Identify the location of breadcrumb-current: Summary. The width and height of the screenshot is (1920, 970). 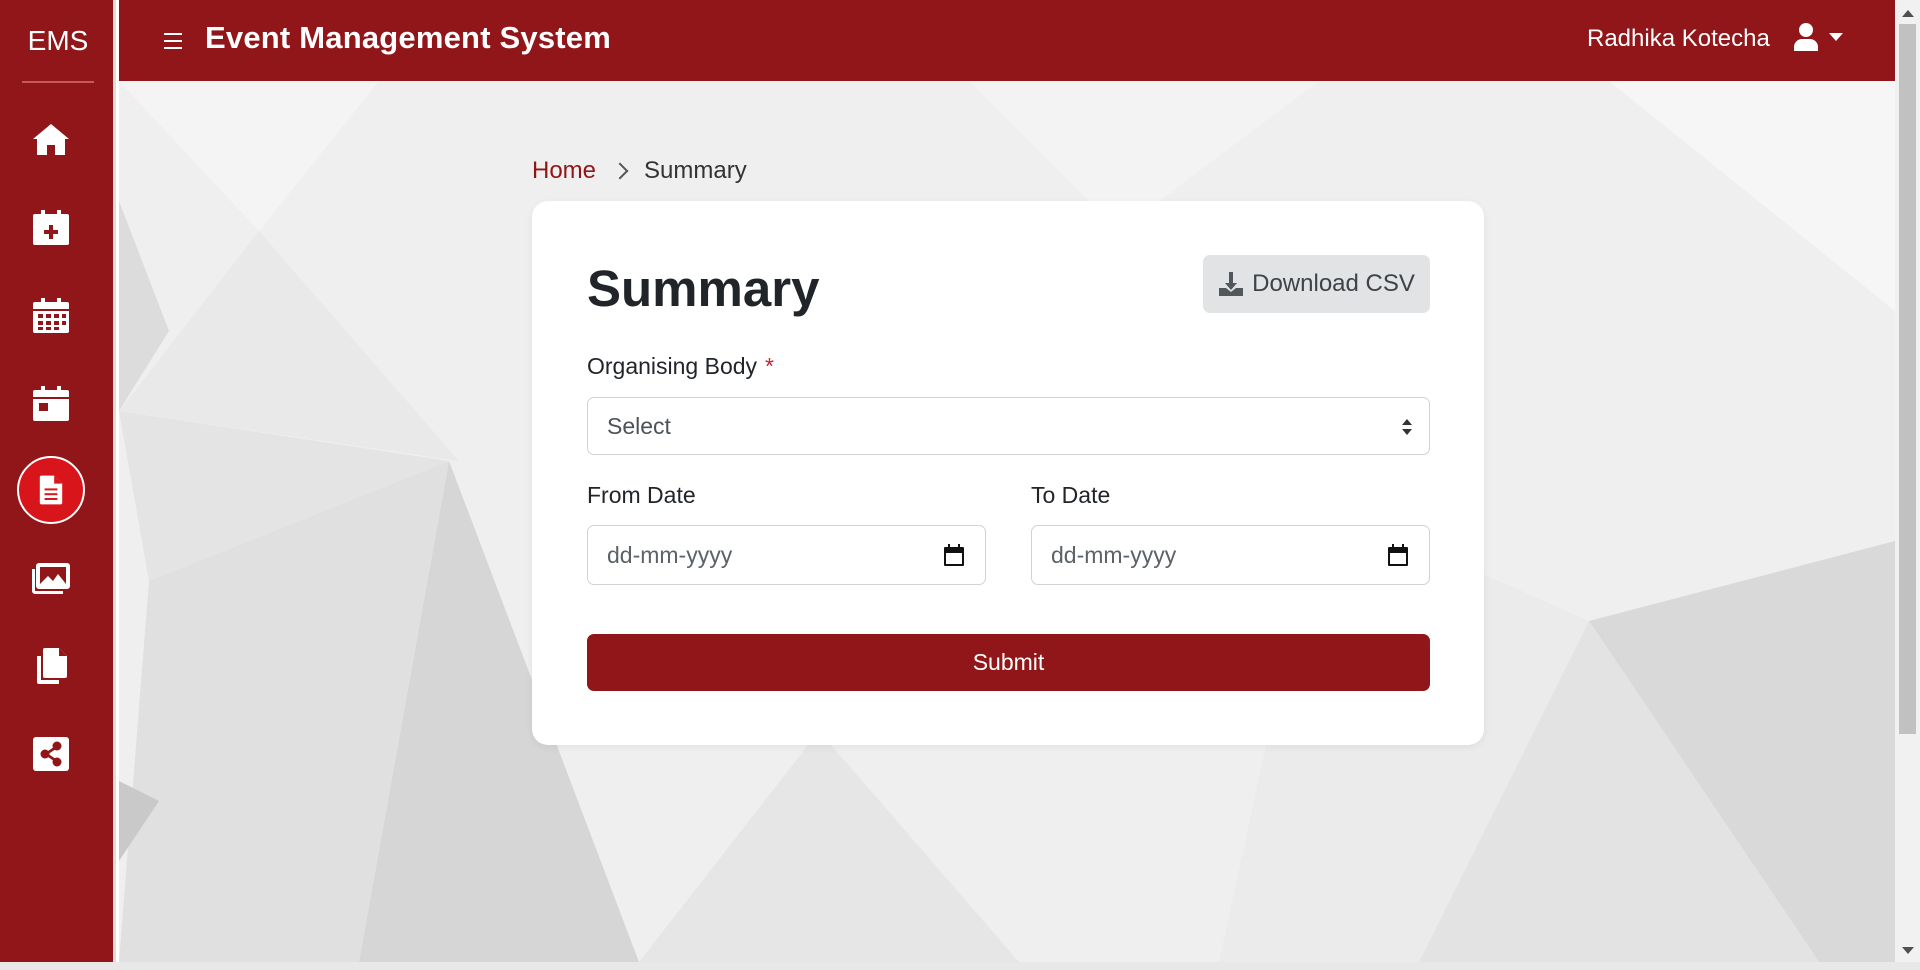
(695, 170).